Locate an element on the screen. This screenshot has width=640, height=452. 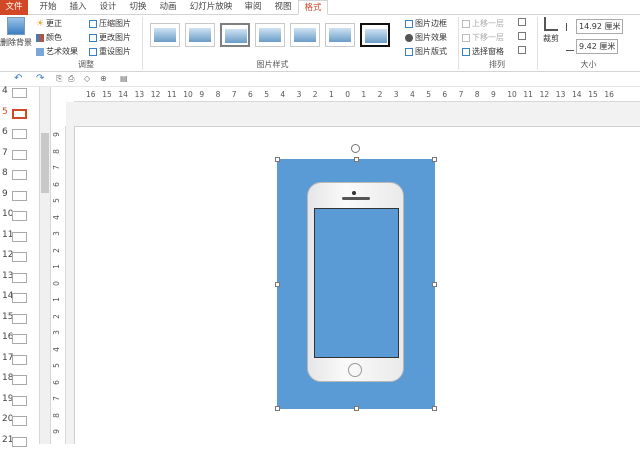
ruler-tick-label: 6 is located at coordinates (445, 94).